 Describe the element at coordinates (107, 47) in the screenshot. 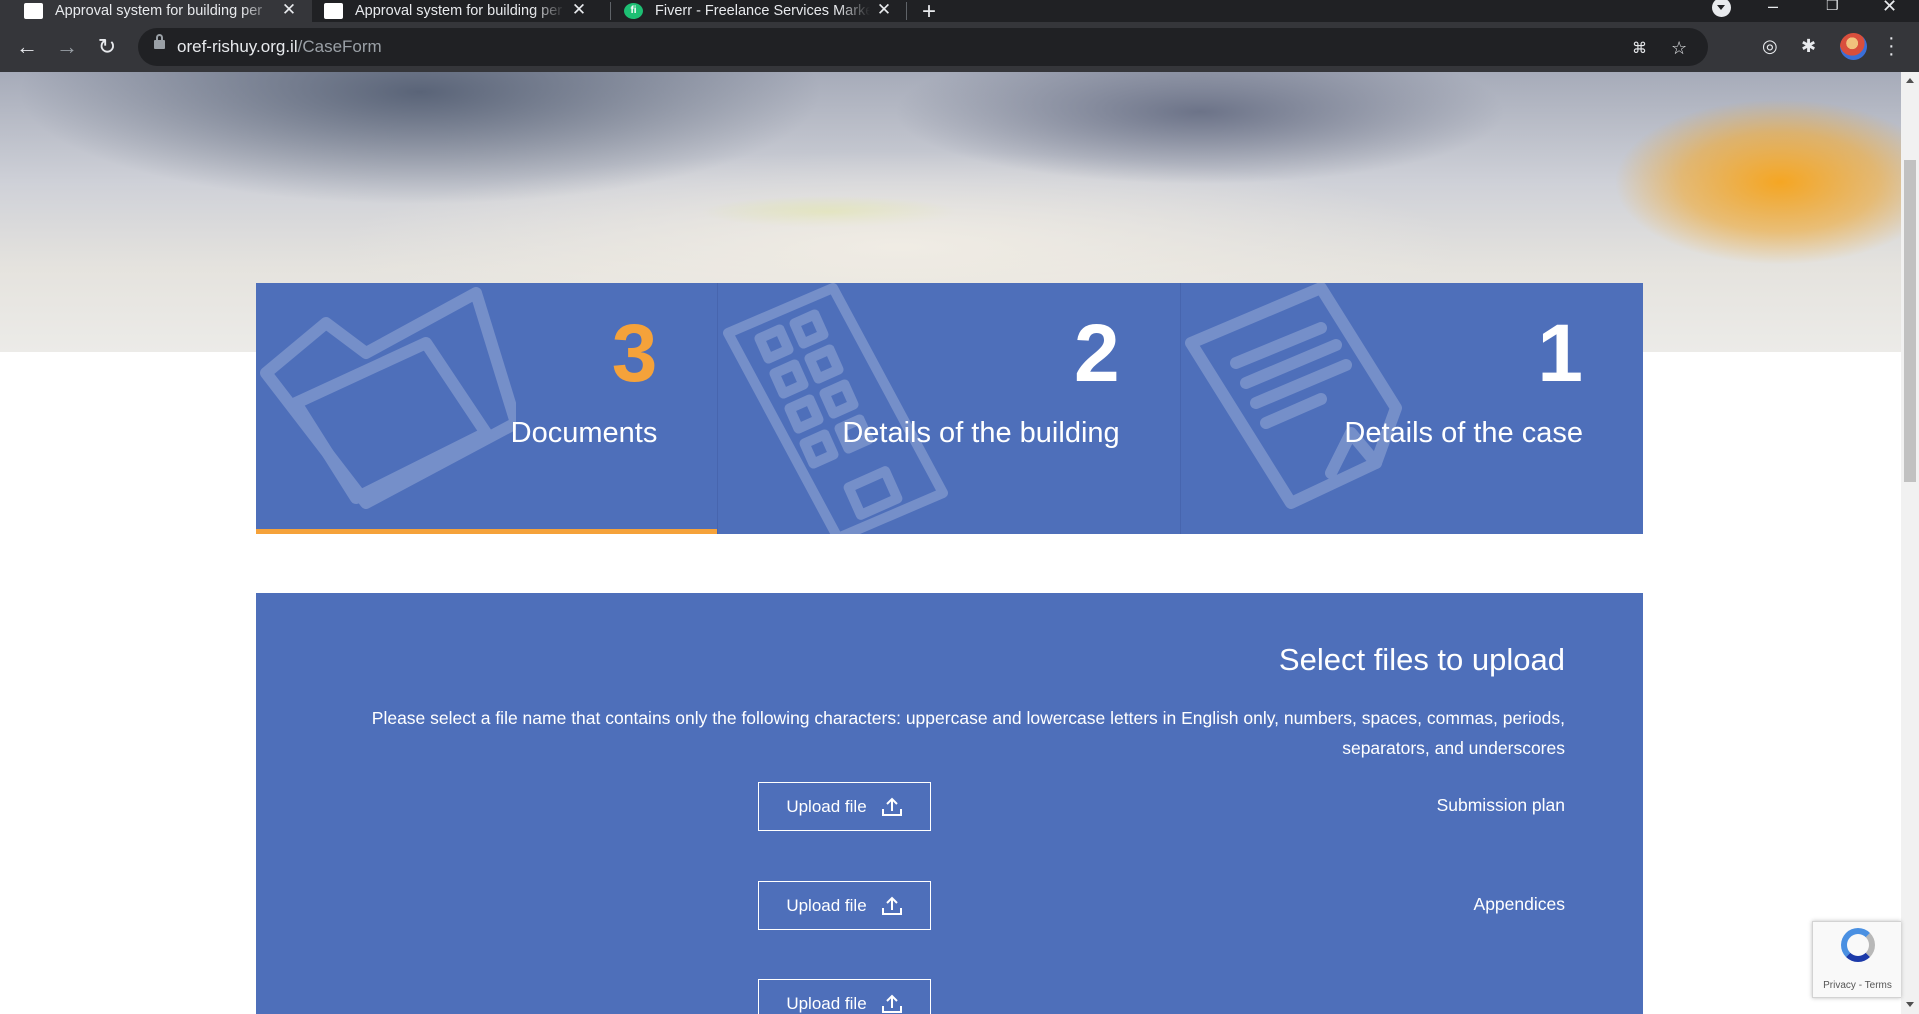

I see `reload-icon: ↻` at that location.